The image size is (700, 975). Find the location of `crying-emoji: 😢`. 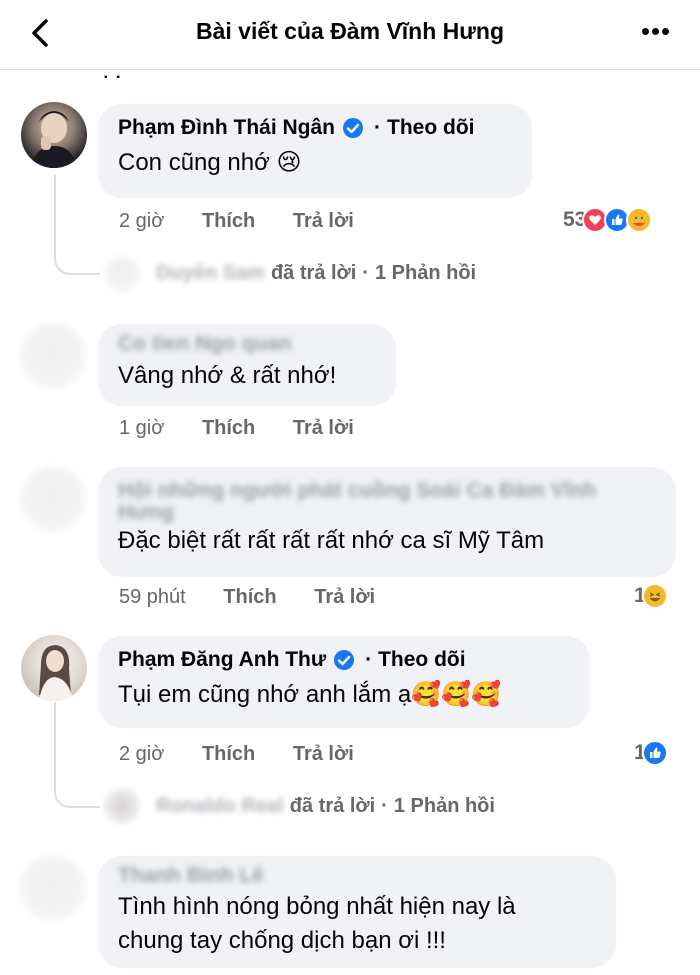

crying-emoji: 😢 is located at coordinates (289, 162).